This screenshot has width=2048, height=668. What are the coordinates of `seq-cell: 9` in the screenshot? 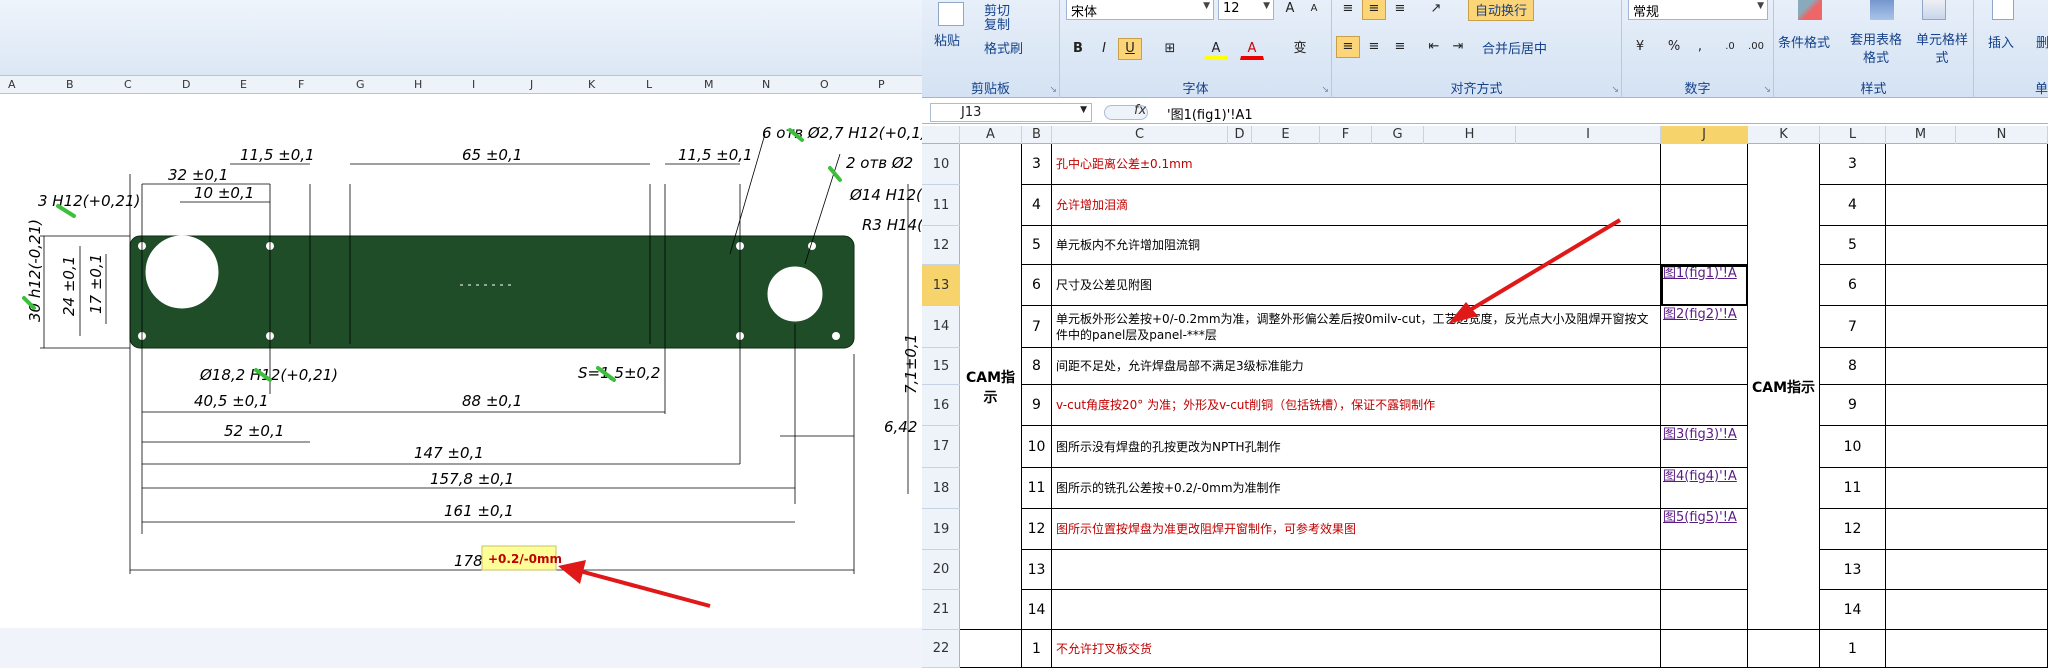 It's located at (1037, 405).